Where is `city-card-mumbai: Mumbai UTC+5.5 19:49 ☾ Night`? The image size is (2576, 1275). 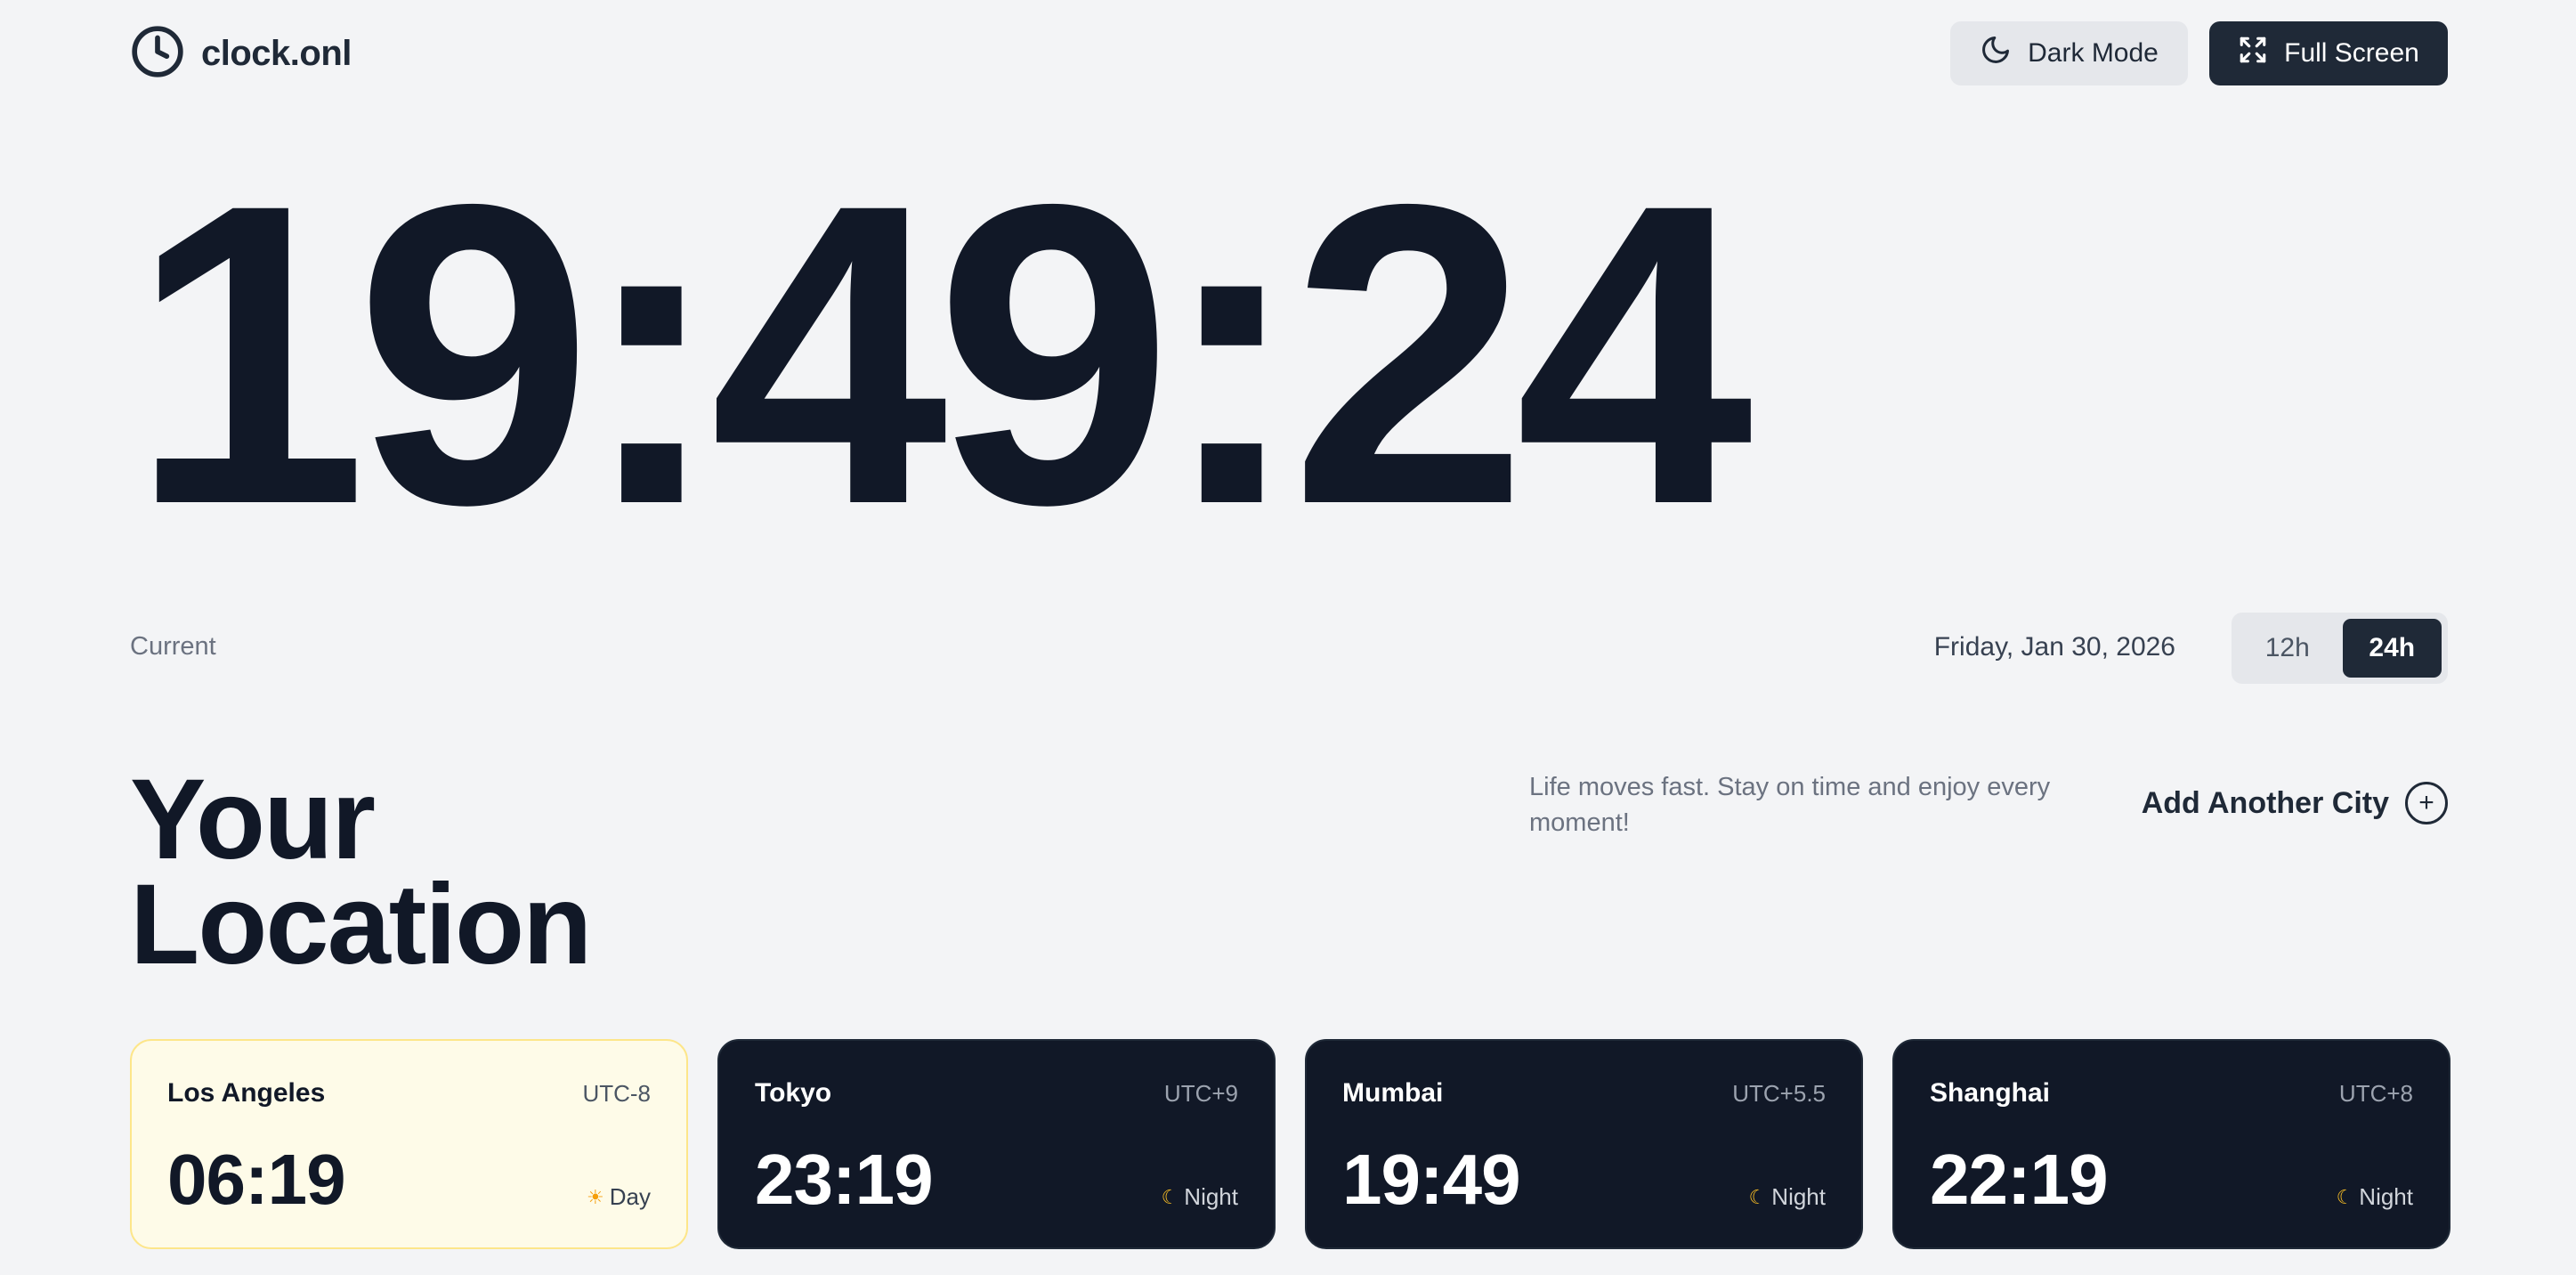 city-card-mumbai: Mumbai UTC+5.5 19:49 ☾ Night is located at coordinates (1584, 1144).